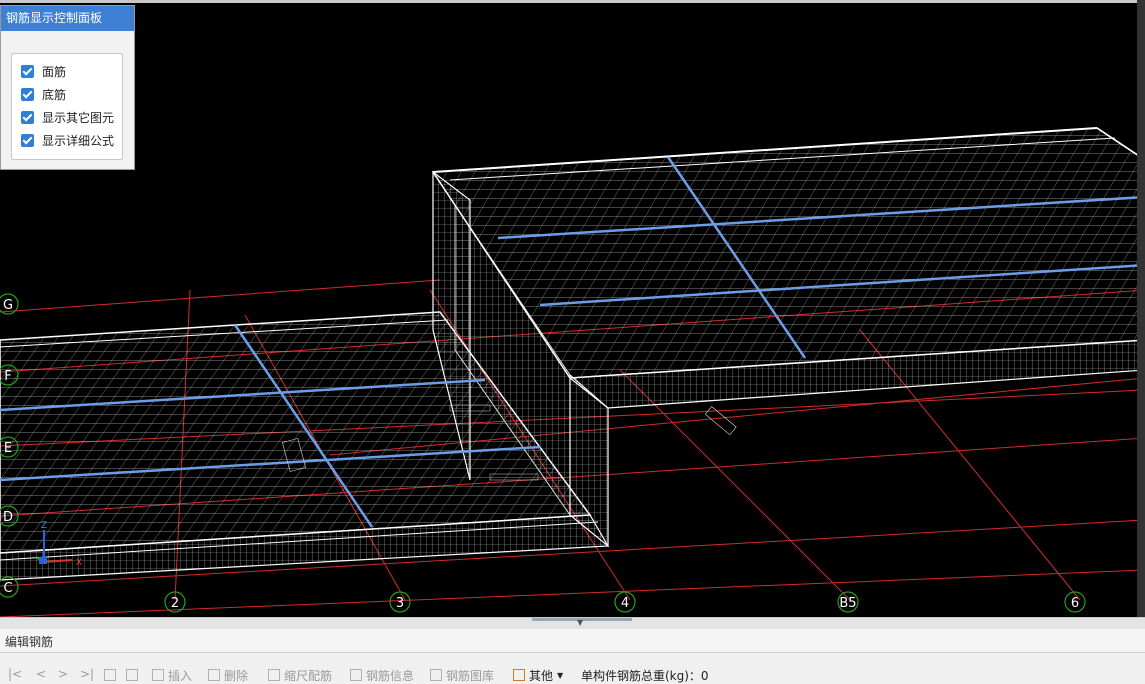 The height and width of the screenshot is (684, 1145). What do you see at coordinates (175, 603) in the screenshot?
I see `axis-col-2-label: 2` at bounding box center [175, 603].